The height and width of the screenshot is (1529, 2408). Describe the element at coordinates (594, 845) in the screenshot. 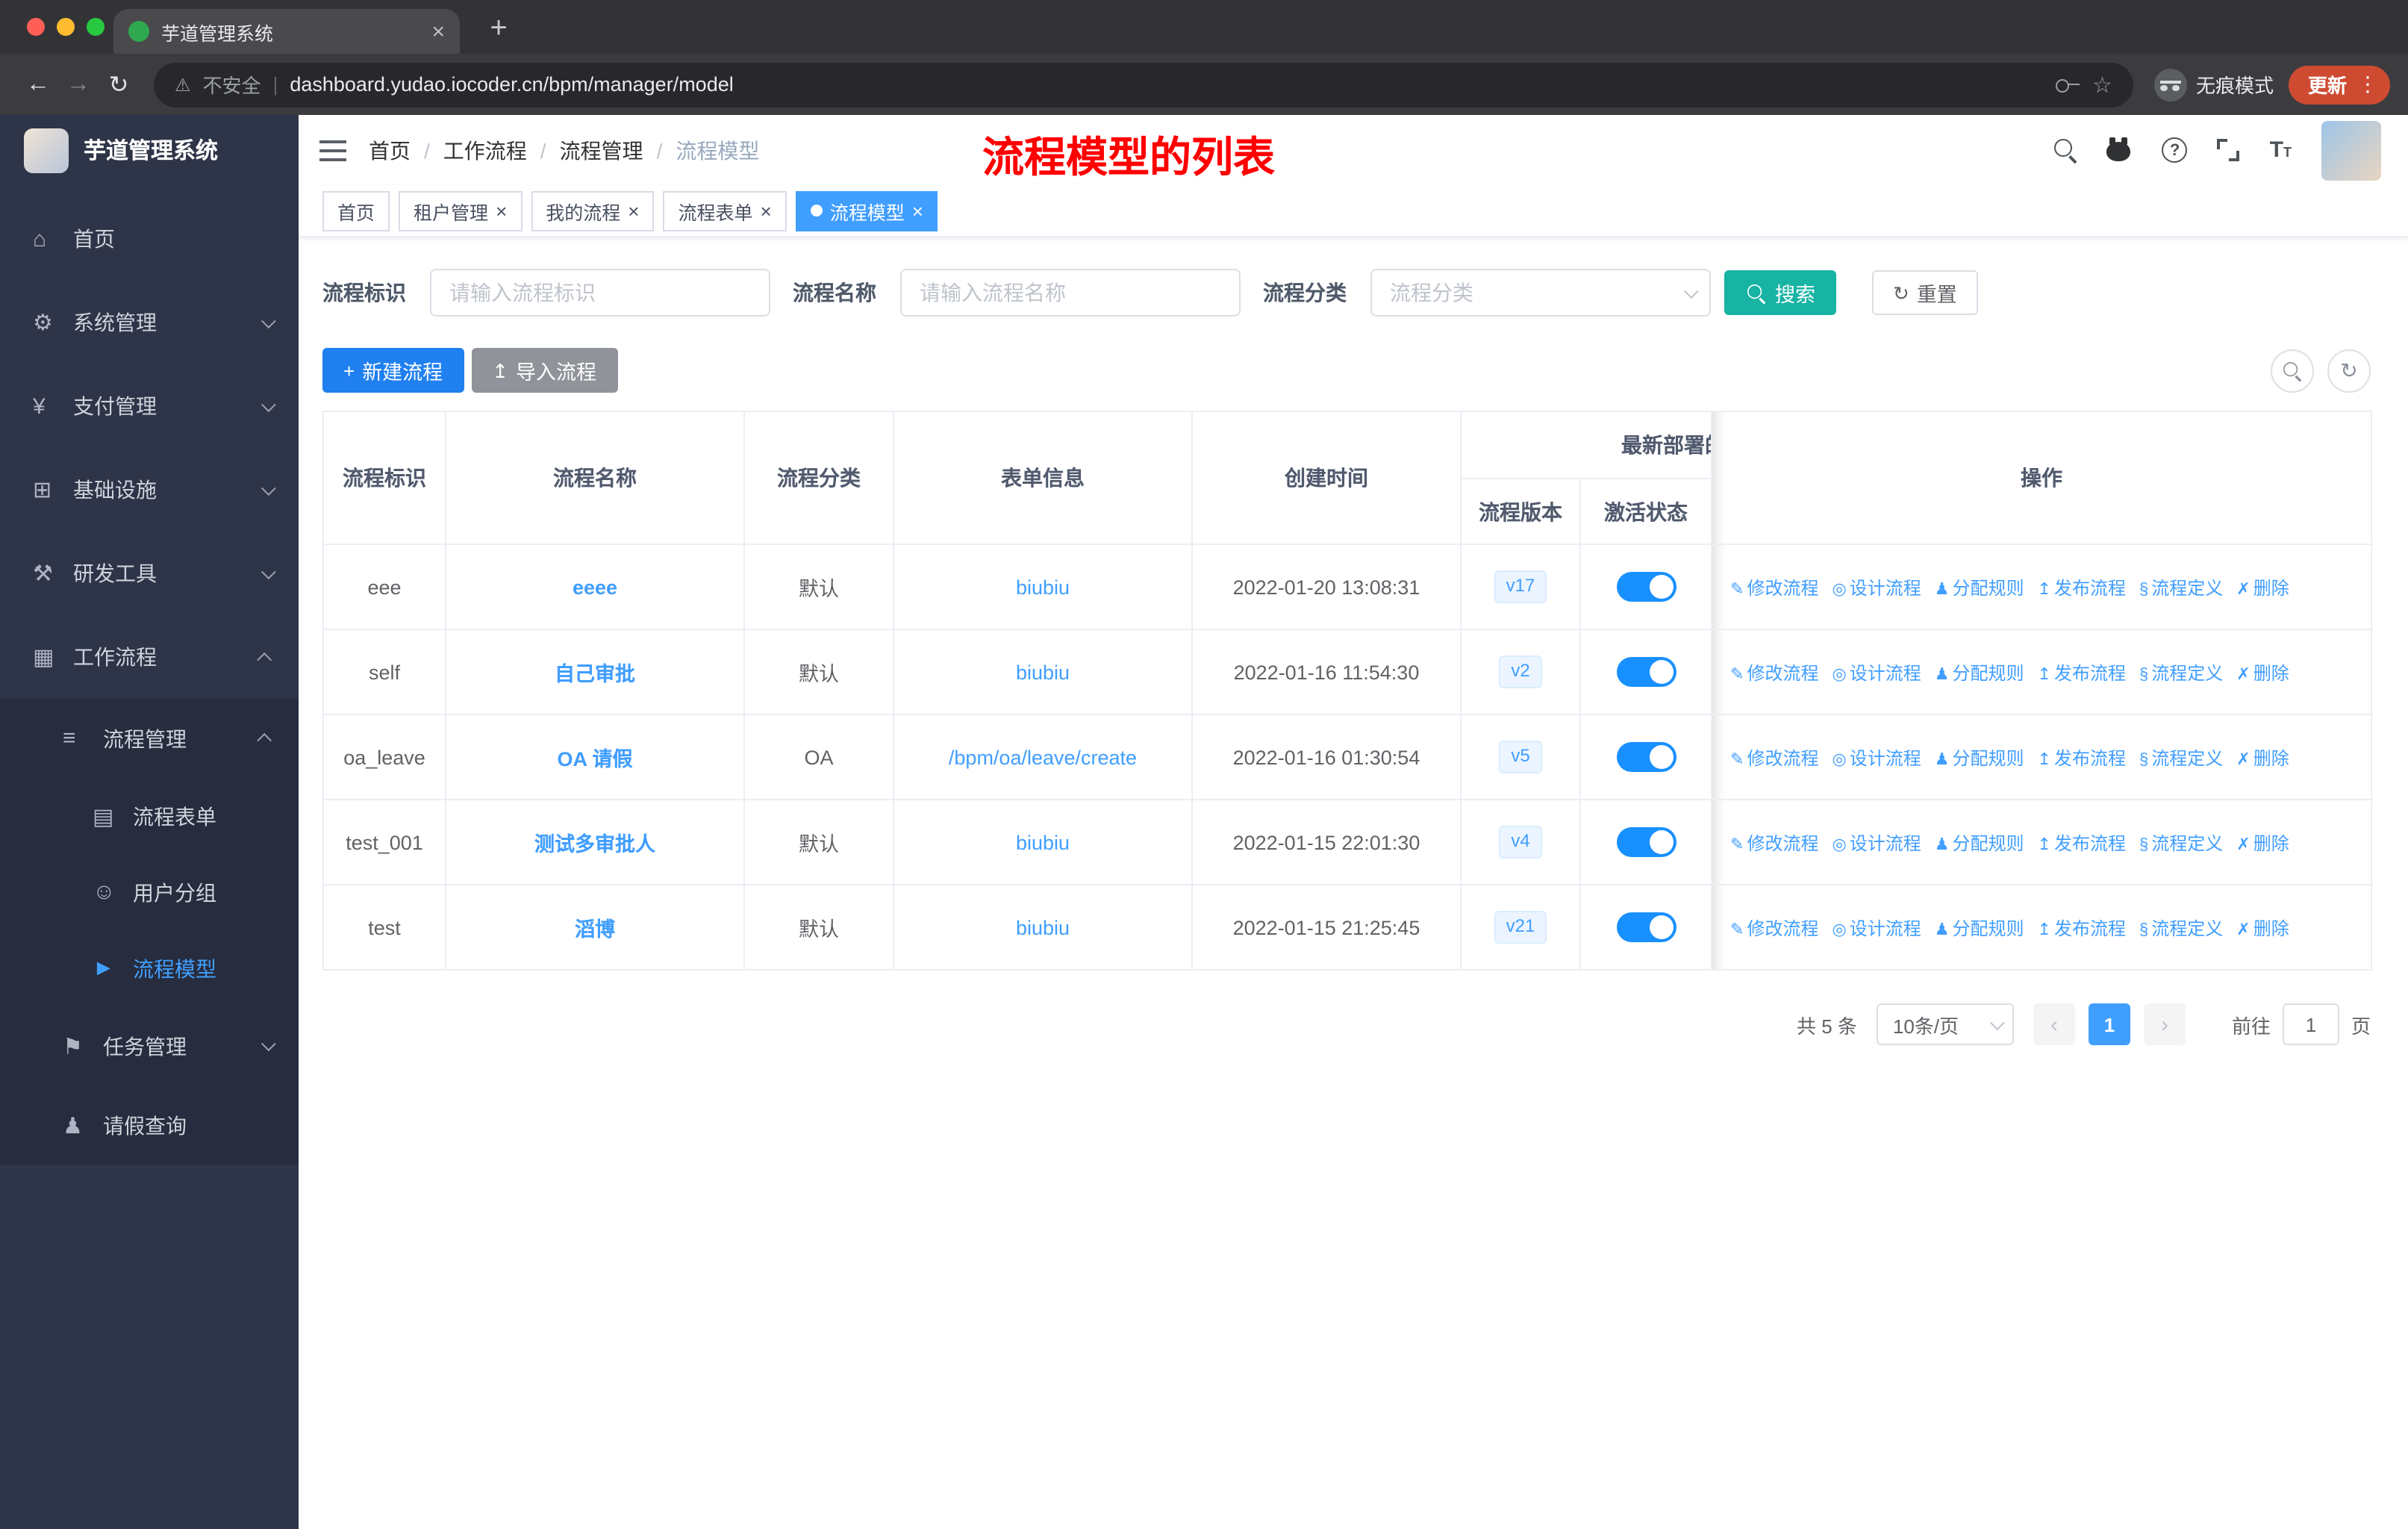

I see `process-name-link: 测试多审批人` at that location.